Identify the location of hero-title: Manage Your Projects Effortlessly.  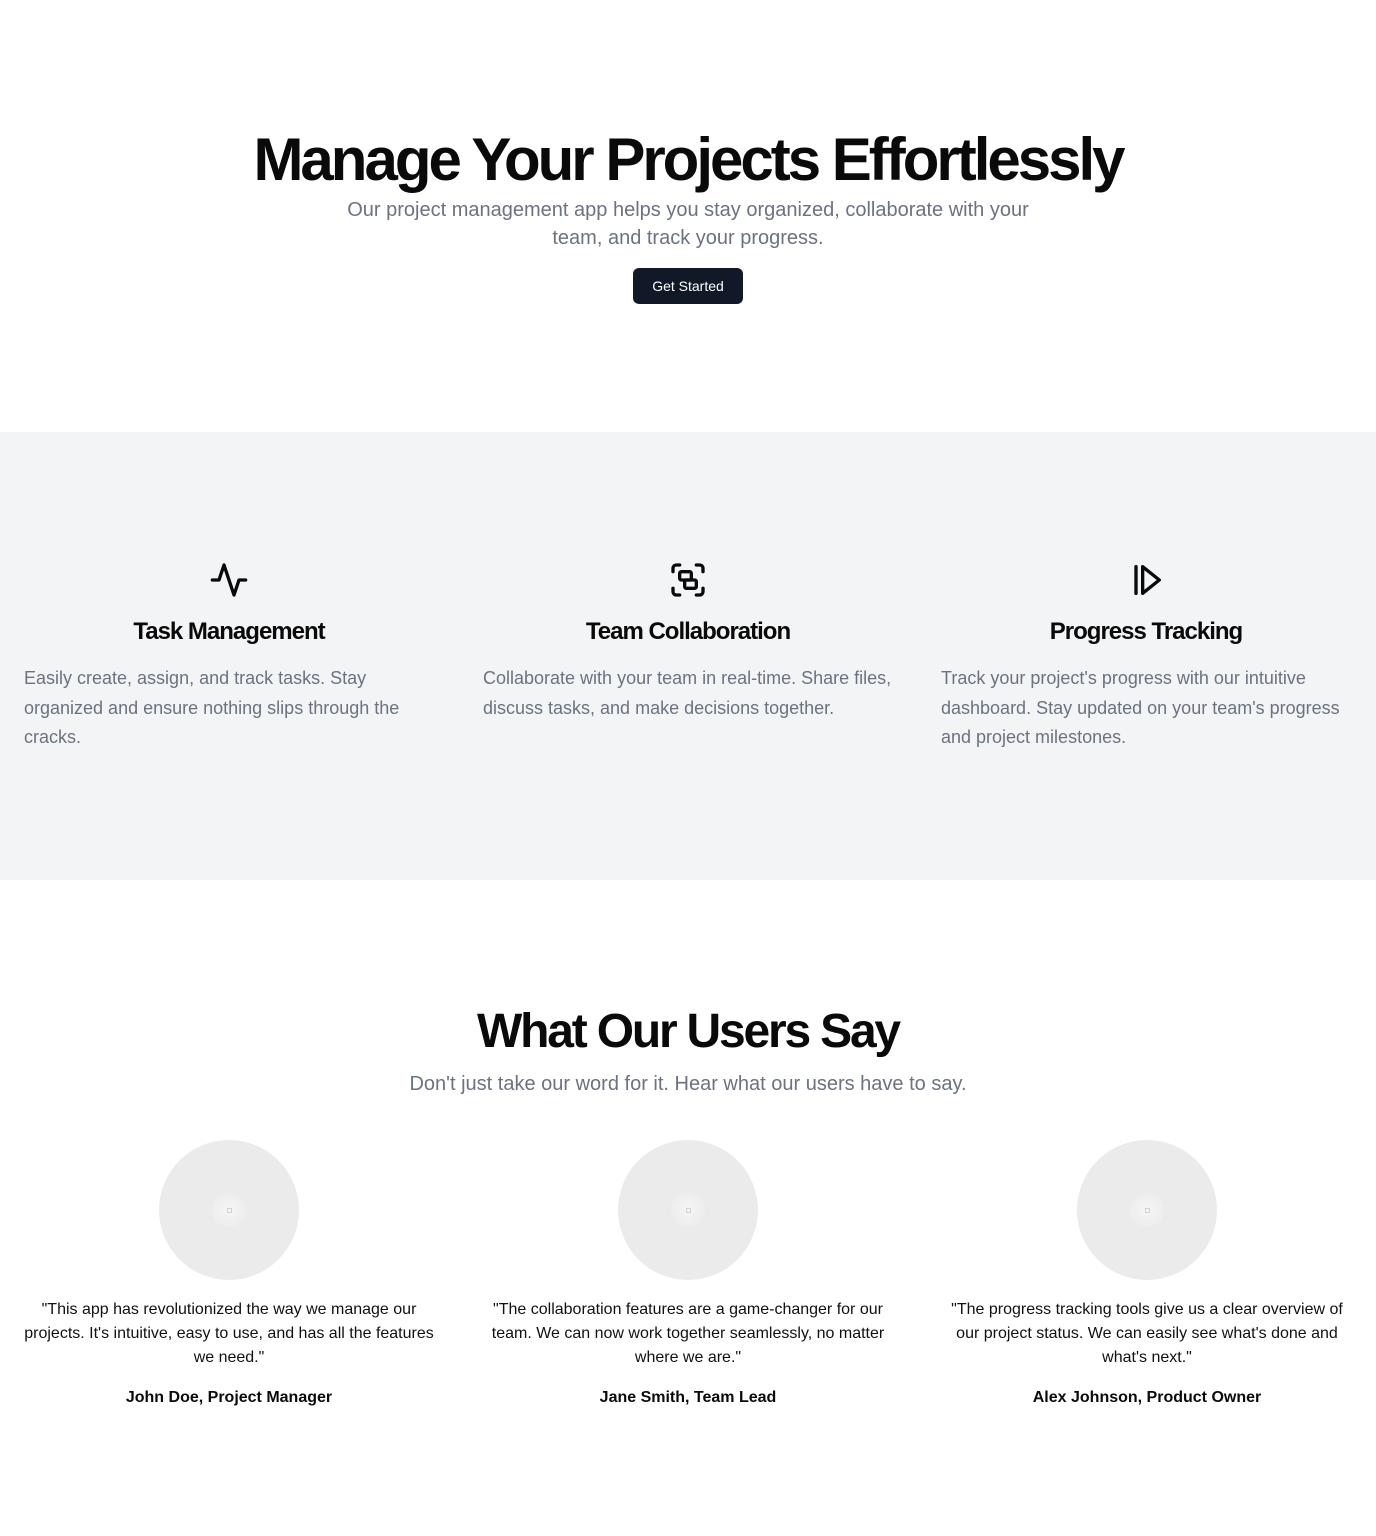
(689, 159).